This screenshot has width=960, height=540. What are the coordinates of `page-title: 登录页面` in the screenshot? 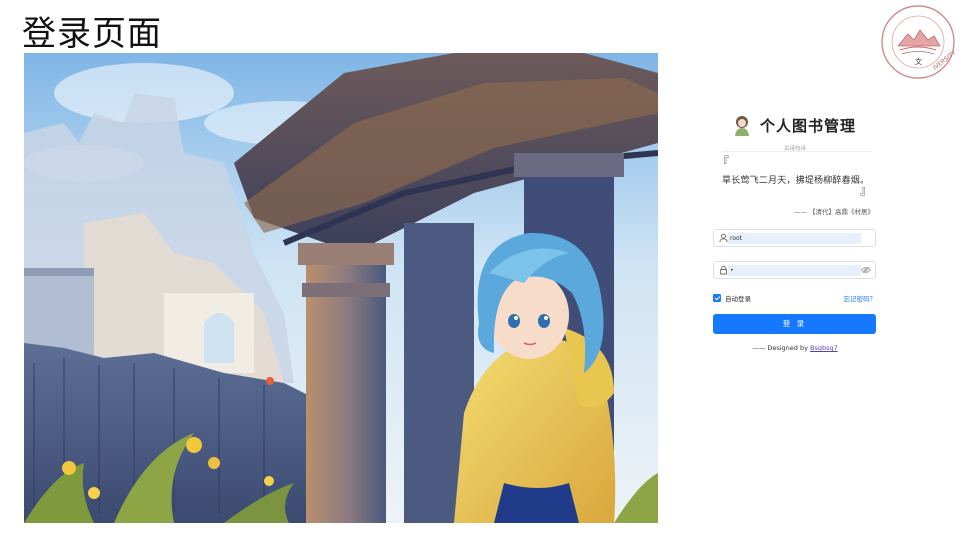 It's located at (92, 34).